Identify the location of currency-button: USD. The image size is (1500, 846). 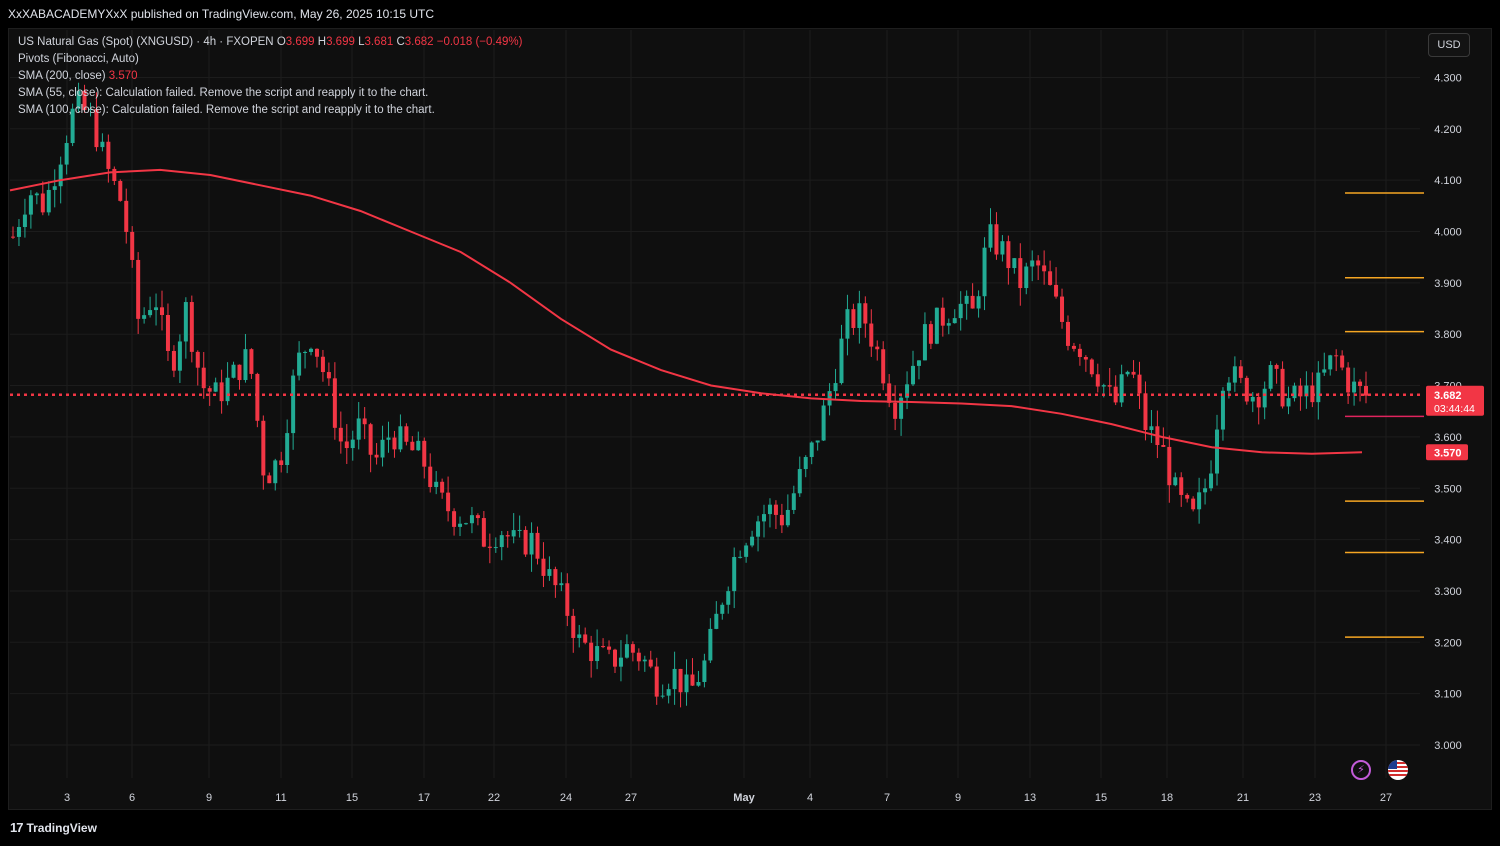
(1449, 45).